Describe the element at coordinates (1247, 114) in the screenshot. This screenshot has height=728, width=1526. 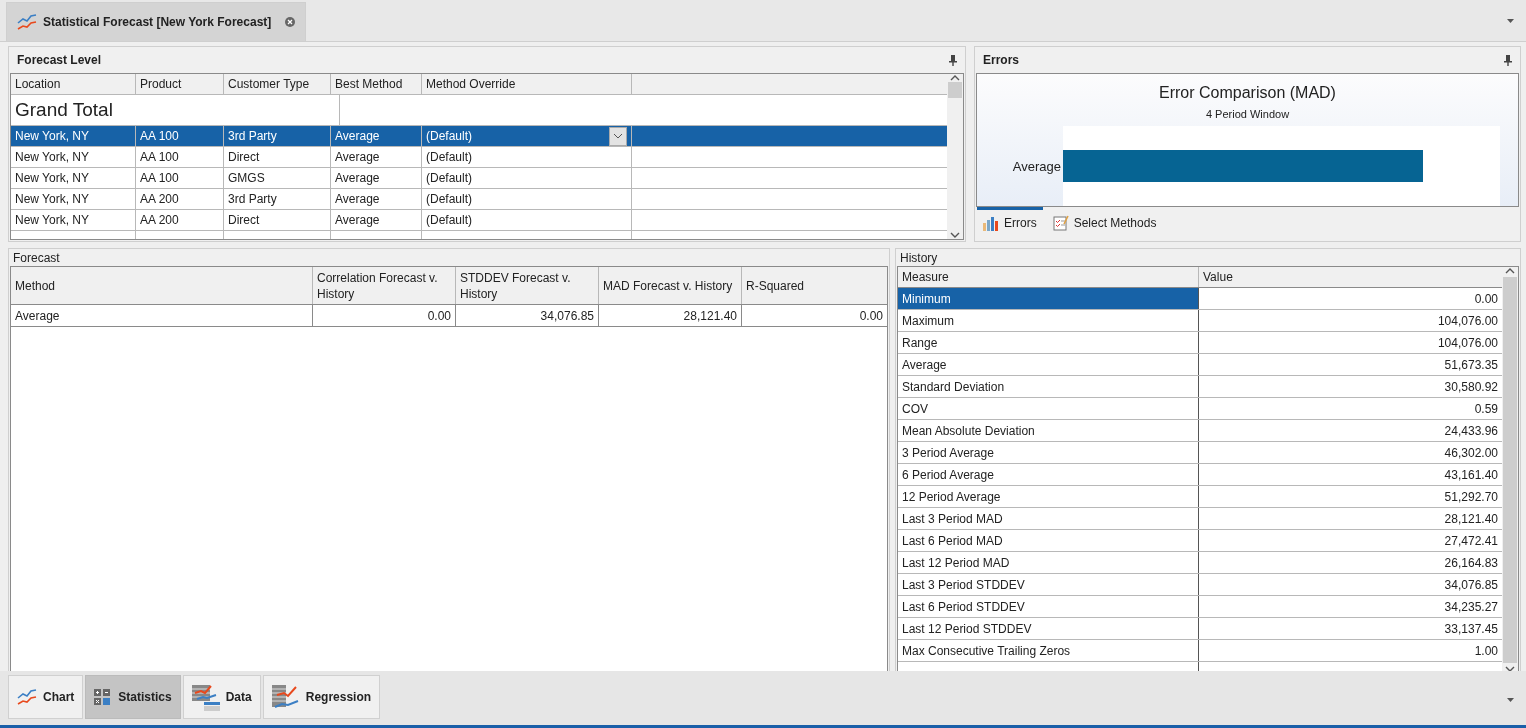
I see `chart-subtitle: 4 Period Window` at that location.